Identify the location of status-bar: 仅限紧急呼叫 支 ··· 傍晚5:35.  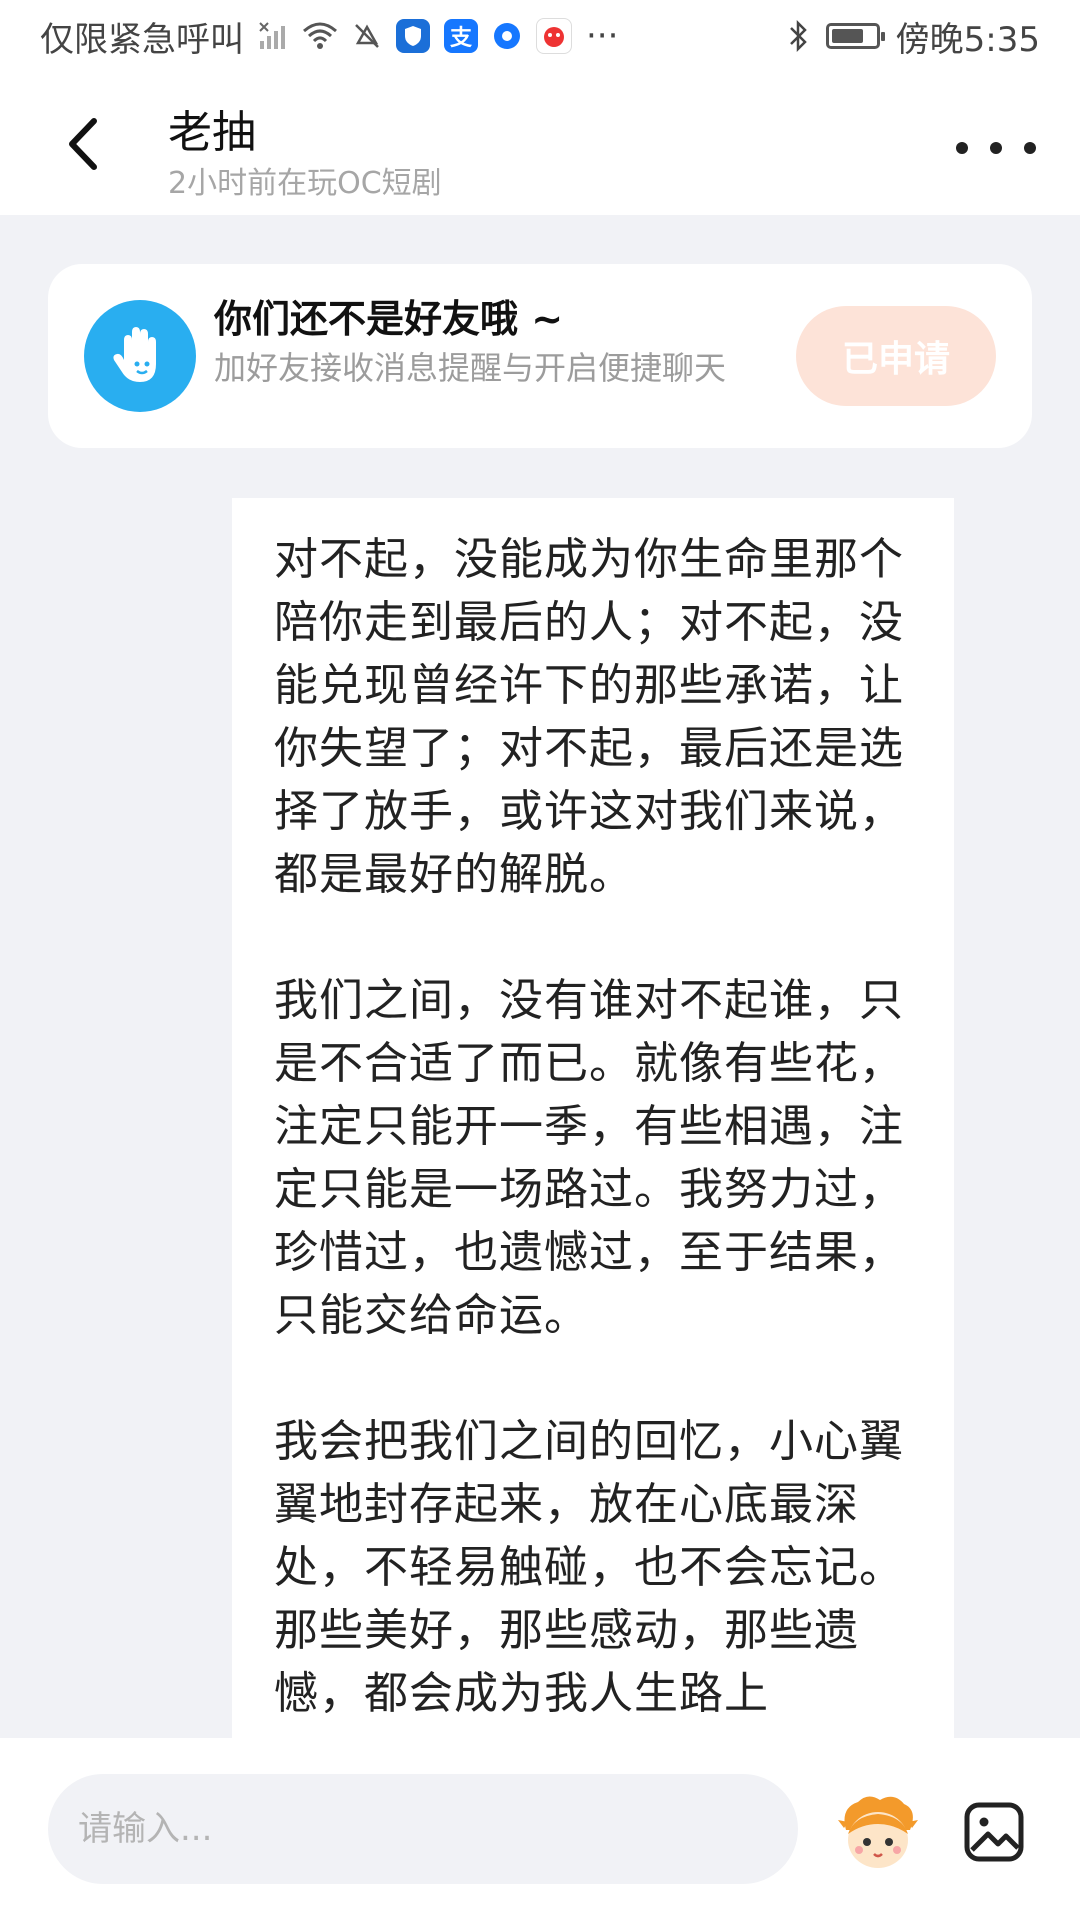
(540, 36).